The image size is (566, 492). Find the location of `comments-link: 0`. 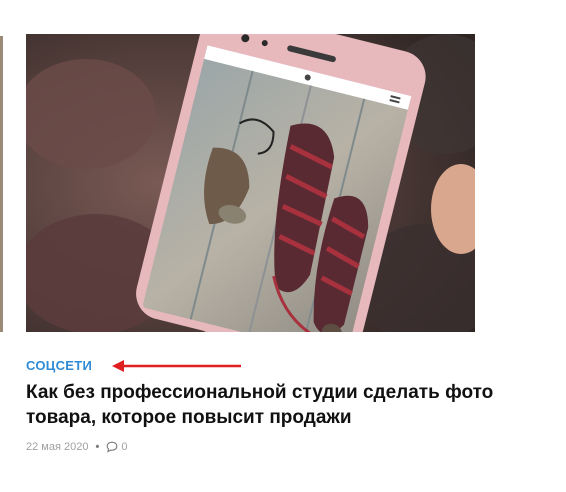

comments-link: 0 is located at coordinates (116, 447).